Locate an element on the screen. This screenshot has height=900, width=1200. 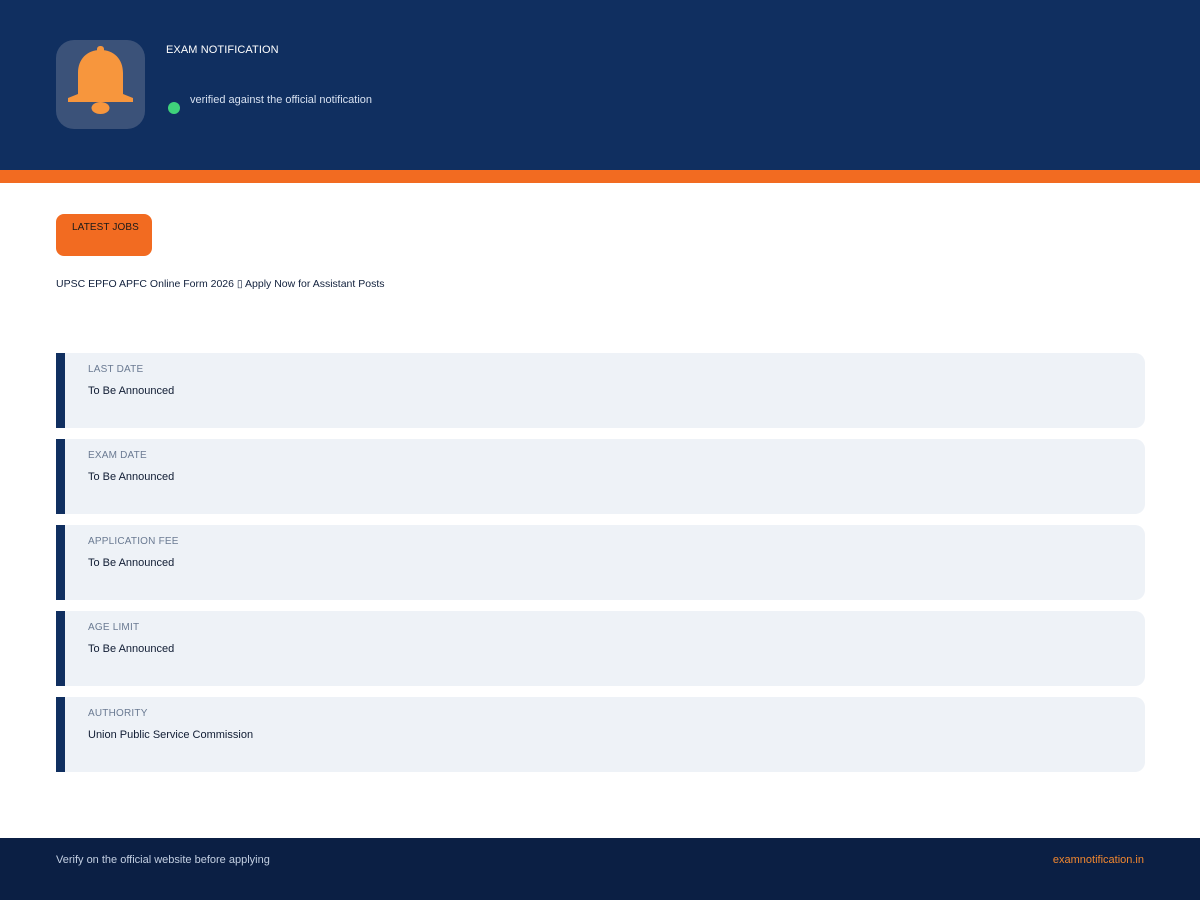
app-logo is located at coordinates (100, 84).